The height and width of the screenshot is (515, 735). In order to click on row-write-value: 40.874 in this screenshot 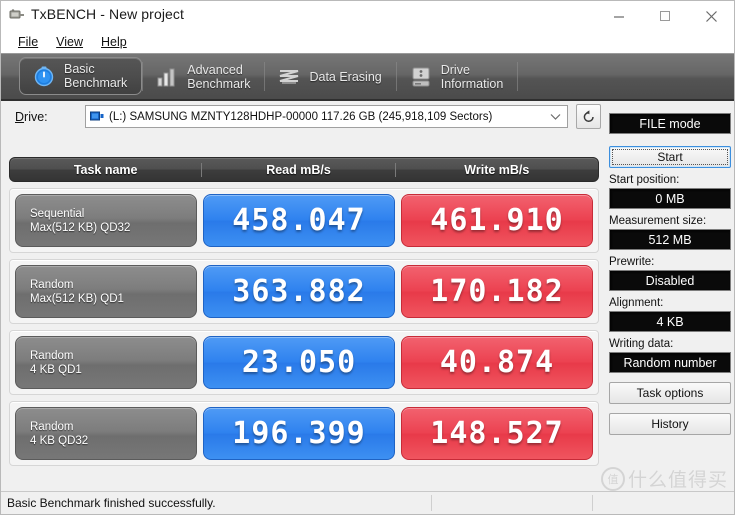, I will do `click(497, 362)`.